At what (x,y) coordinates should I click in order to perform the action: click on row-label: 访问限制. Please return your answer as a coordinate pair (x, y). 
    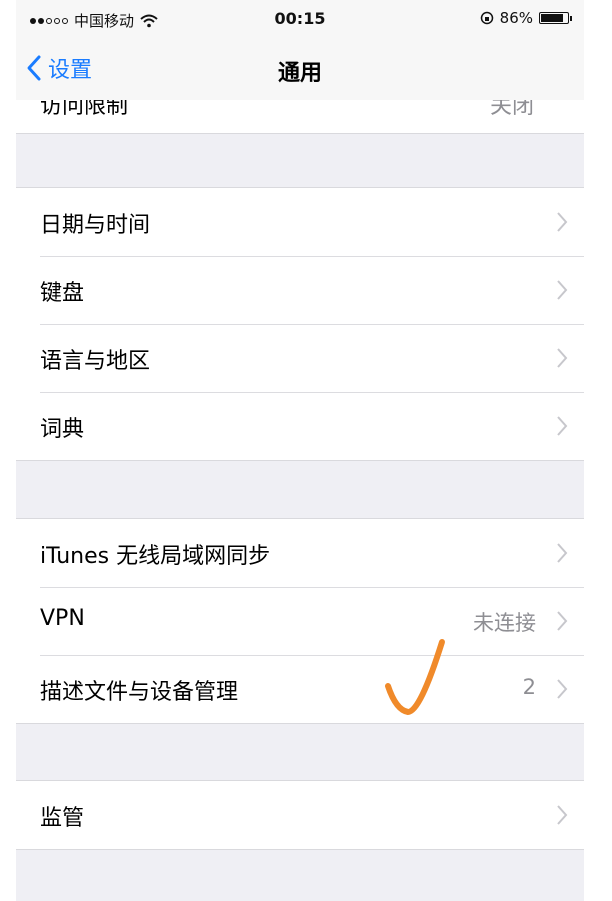
    Looking at the image, I should click on (84, 109).